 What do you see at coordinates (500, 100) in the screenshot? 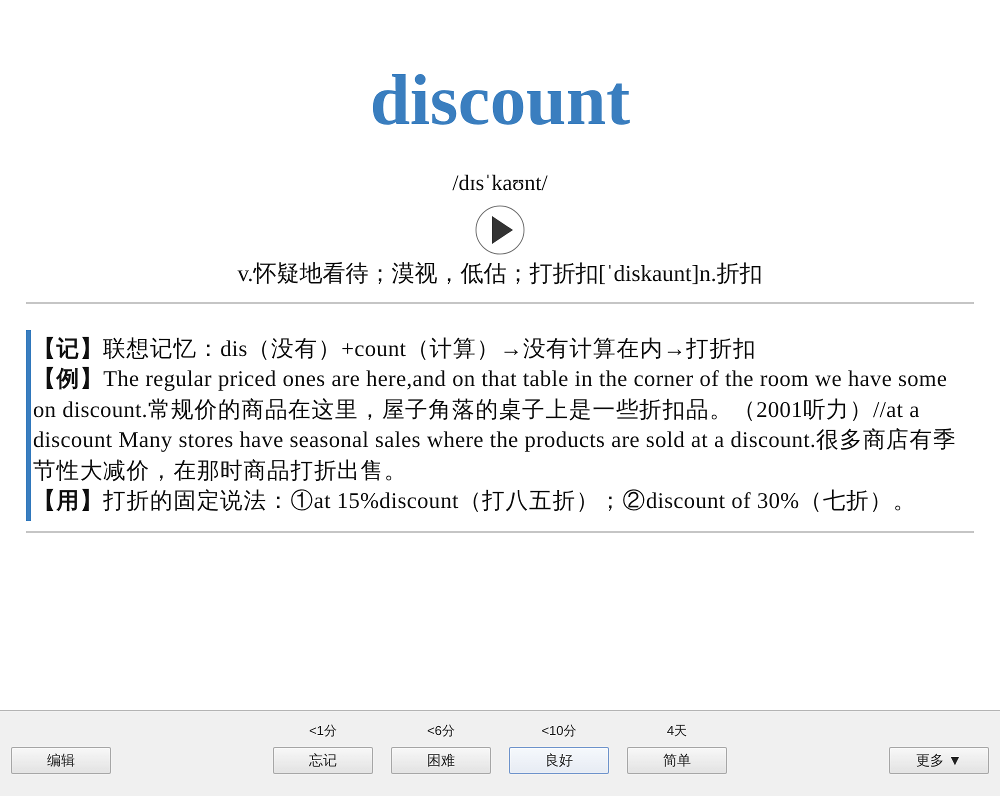
I see `headword: discount` at bounding box center [500, 100].